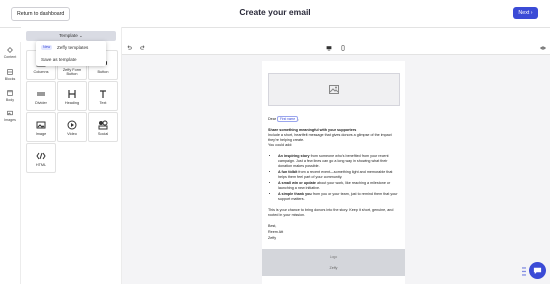 This screenshot has width=550, height=284. Describe the element at coordinates (333, 262) in the screenshot. I see `email-footer: Logo Zeffy` at that location.